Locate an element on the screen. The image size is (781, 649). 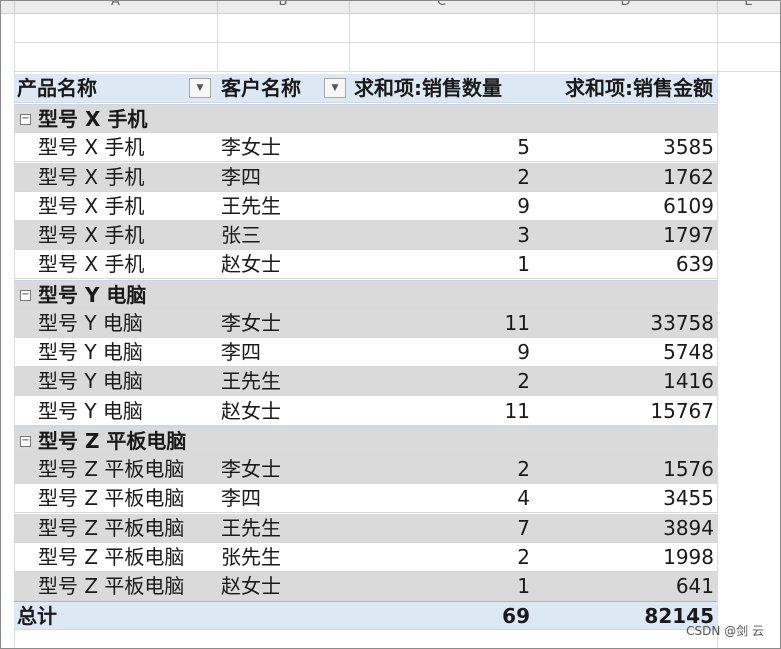
column-header-e: E is located at coordinates (748, 7).